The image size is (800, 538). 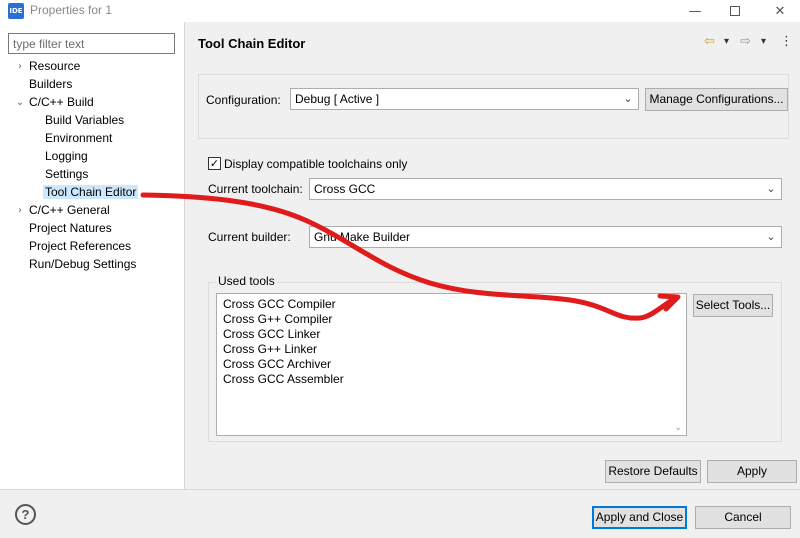 I want to click on filter-input, so click(x=91, y=43).